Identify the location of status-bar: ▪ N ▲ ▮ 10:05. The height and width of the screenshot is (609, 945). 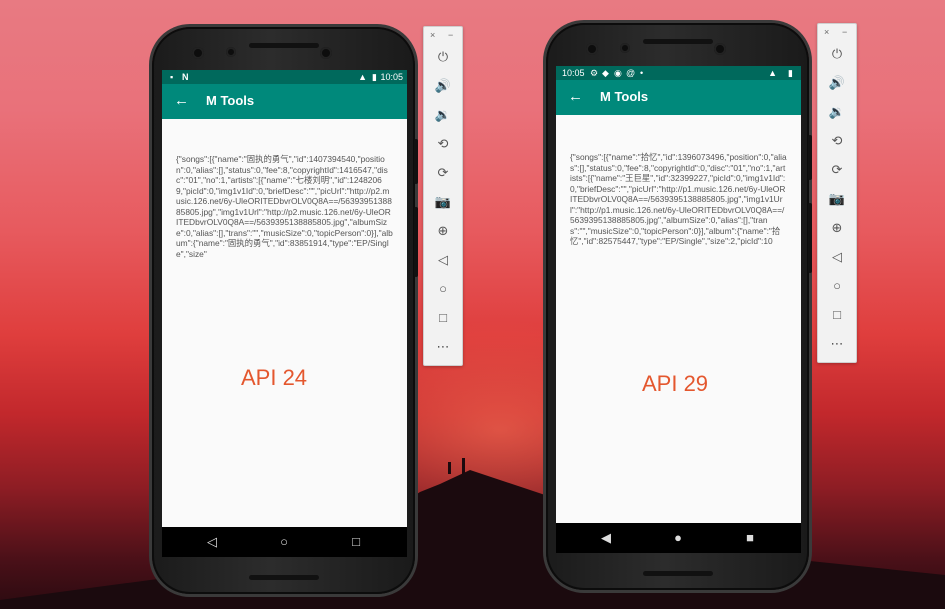
(284, 77).